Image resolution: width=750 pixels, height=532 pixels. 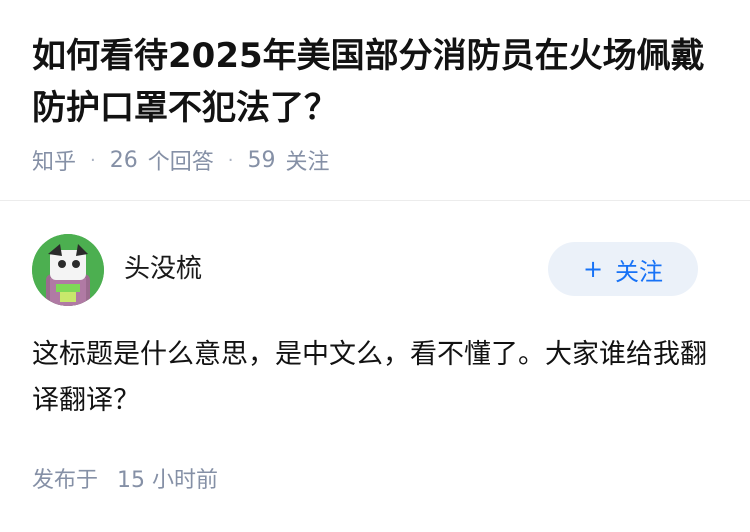 I want to click on author-row: 头没梳 + 关注, so click(x=366, y=270).